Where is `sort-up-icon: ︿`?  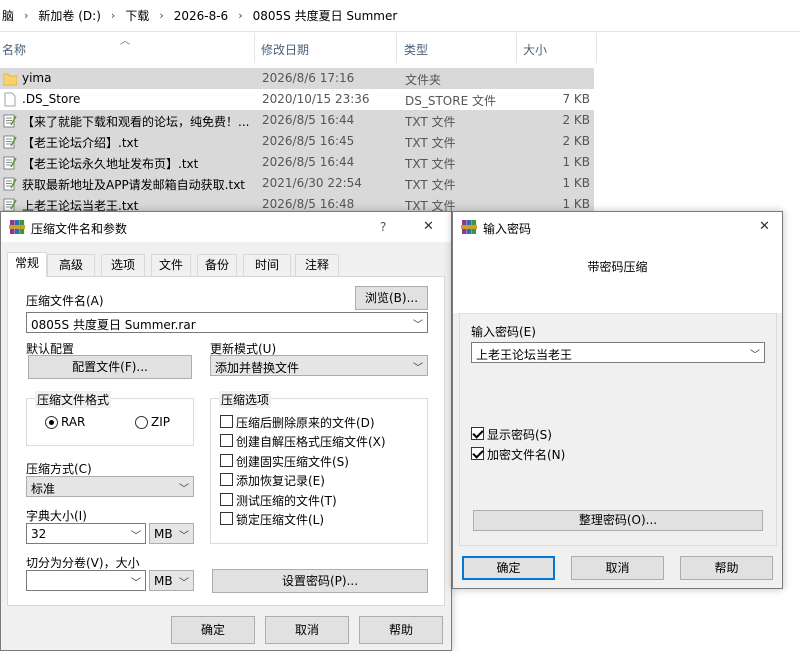
sort-up-icon: ︿ is located at coordinates (125, 41).